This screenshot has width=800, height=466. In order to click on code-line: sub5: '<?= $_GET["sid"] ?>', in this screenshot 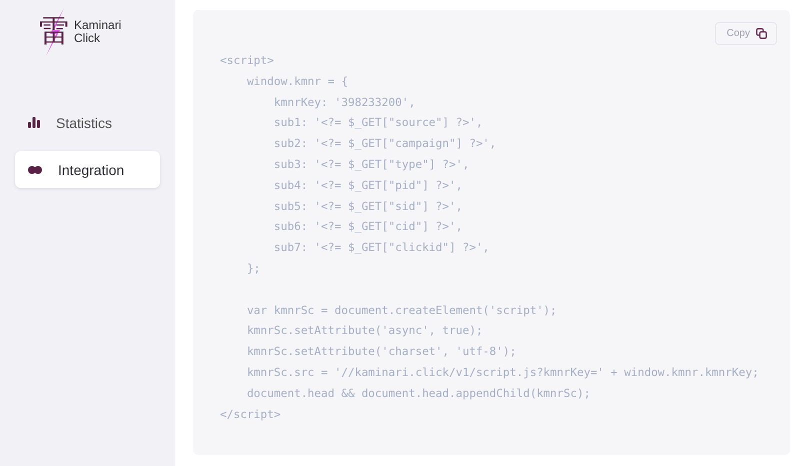, I will do `click(367, 206)`.